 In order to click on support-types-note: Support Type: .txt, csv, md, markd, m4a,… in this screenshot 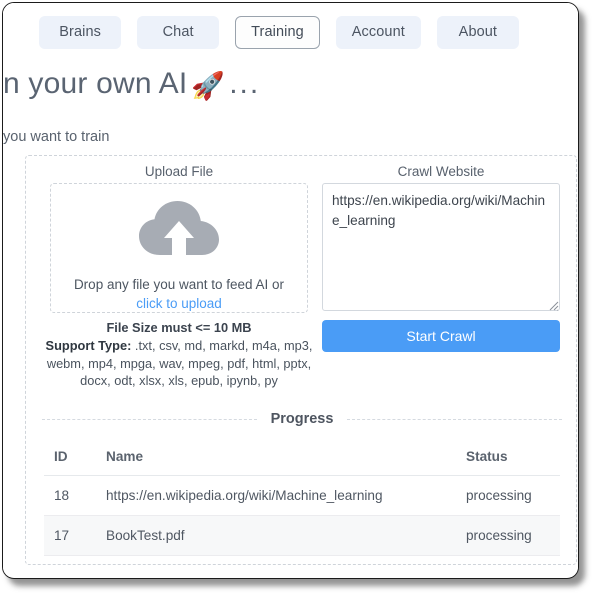, I will do `click(179, 363)`.